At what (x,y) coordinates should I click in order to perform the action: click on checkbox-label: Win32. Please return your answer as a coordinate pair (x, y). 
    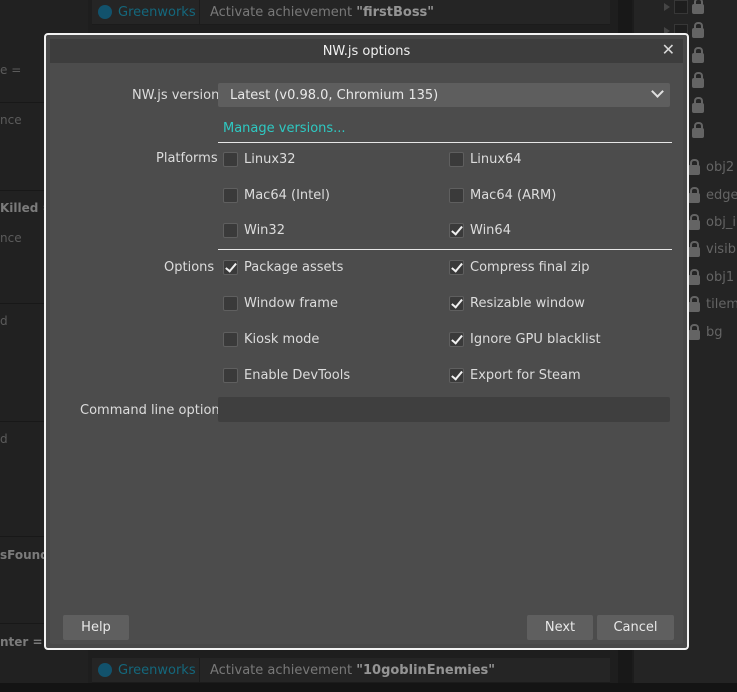
    Looking at the image, I should click on (264, 230).